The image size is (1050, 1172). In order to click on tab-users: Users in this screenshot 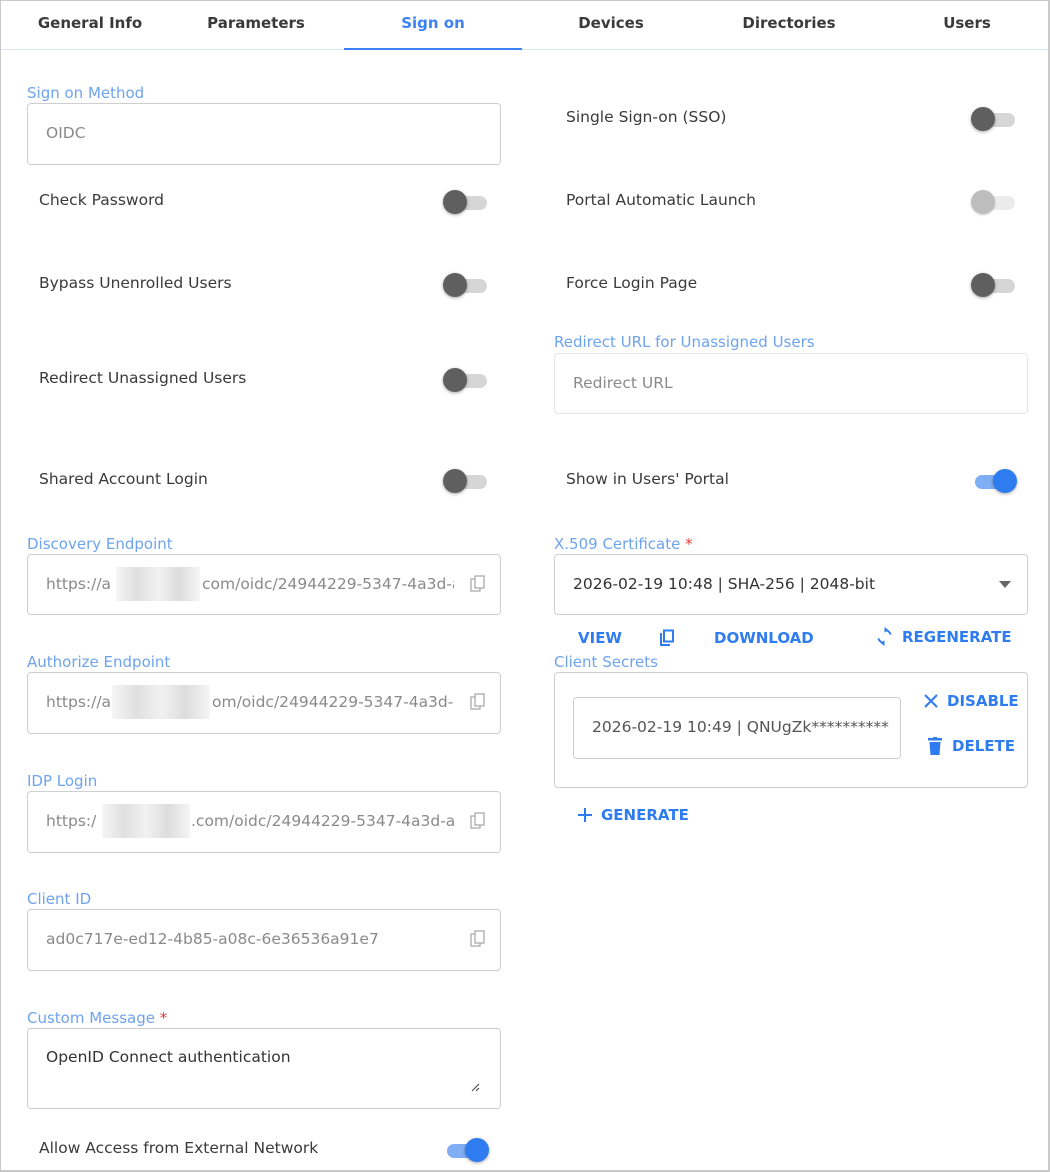, I will do `click(964, 25)`.